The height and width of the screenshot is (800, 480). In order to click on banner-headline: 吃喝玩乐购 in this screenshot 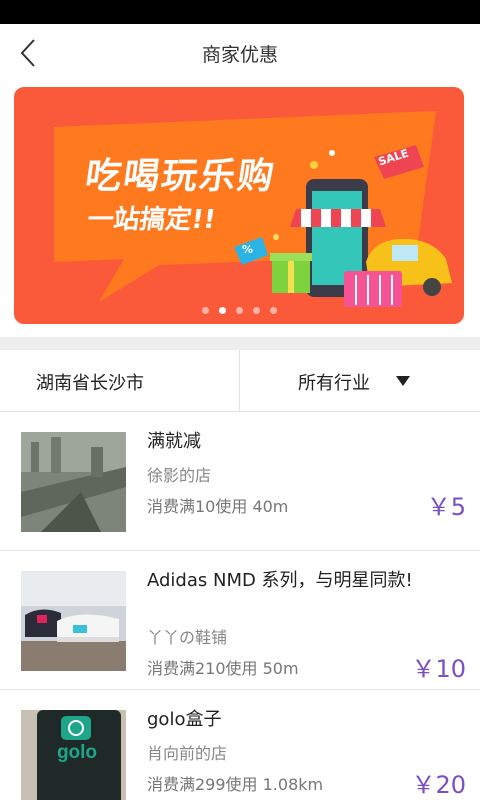, I will do `click(180, 176)`.